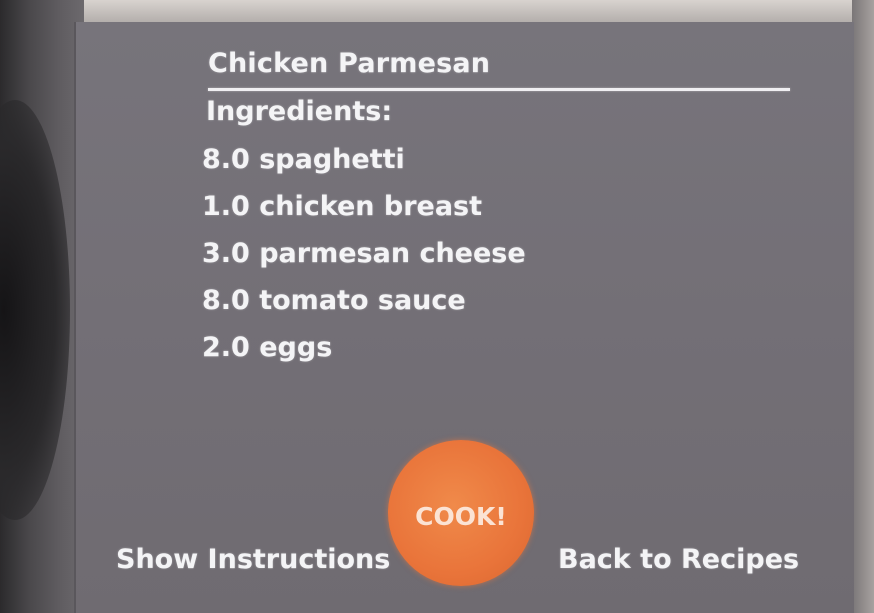  What do you see at coordinates (253, 559) in the screenshot?
I see `show-instructions-button: Show Instructions` at bounding box center [253, 559].